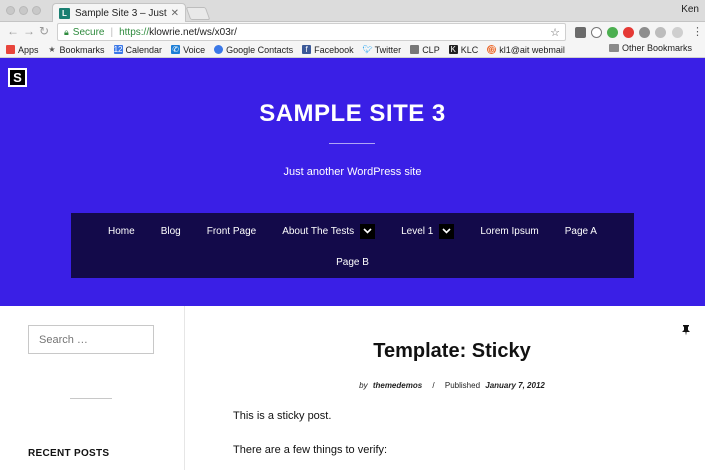 The width and height of the screenshot is (705, 470). Describe the element at coordinates (328, 50) in the screenshot. I see `bookmark-facebook: f Facebook` at that location.